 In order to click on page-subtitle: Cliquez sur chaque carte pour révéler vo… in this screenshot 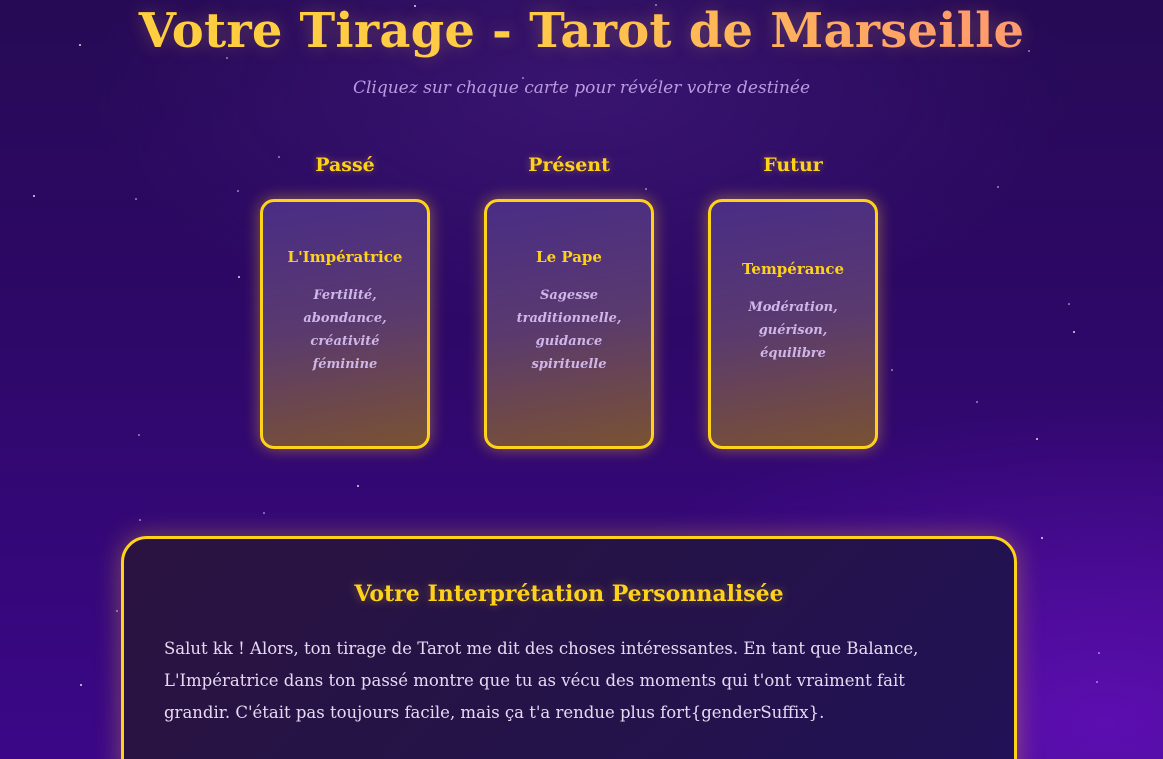, I will do `click(581, 88)`.